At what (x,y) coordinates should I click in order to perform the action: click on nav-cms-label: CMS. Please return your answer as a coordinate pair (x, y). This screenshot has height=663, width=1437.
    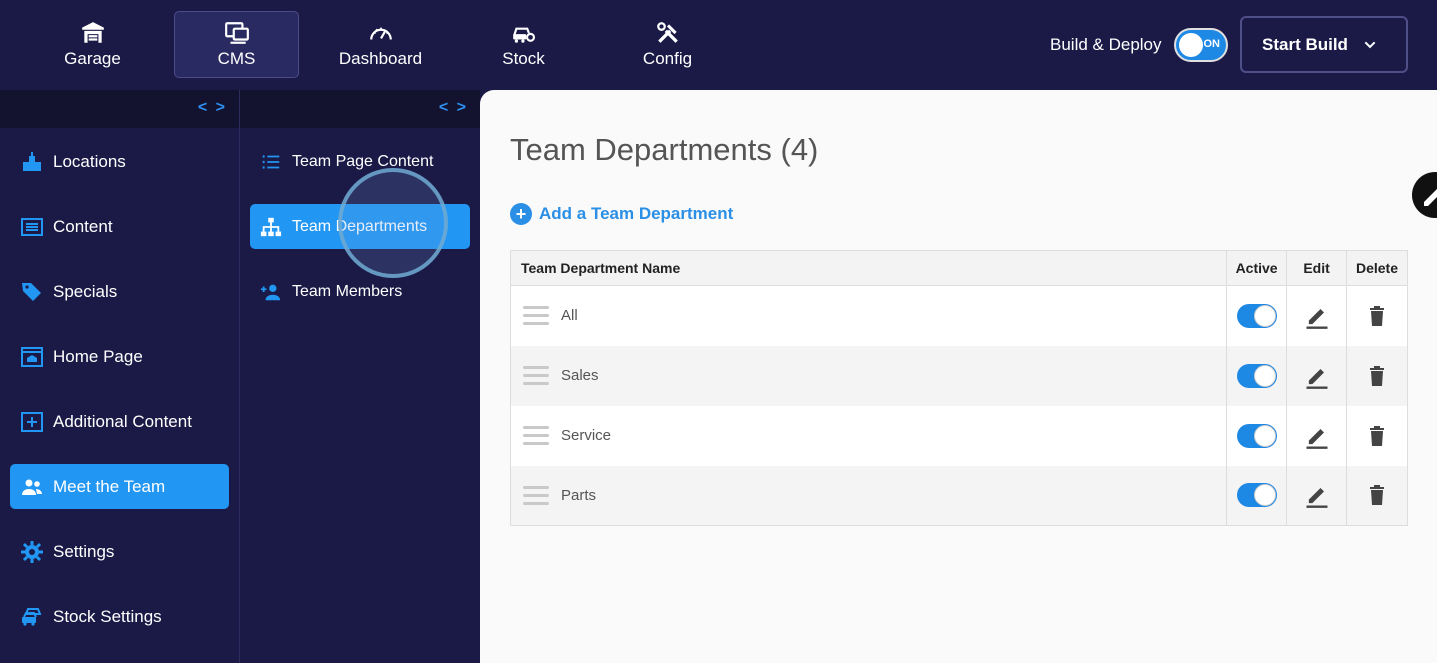
    Looking at the image, I should click on (236, 58).